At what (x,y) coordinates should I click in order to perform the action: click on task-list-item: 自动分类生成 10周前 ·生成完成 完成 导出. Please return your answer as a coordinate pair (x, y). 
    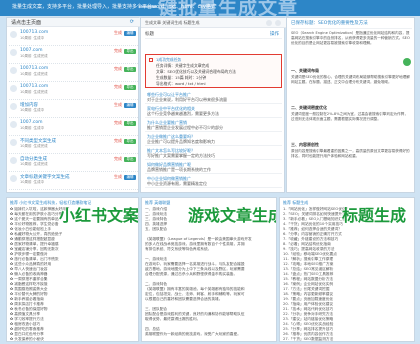
    Looking at the image, I should click on (73, 163).